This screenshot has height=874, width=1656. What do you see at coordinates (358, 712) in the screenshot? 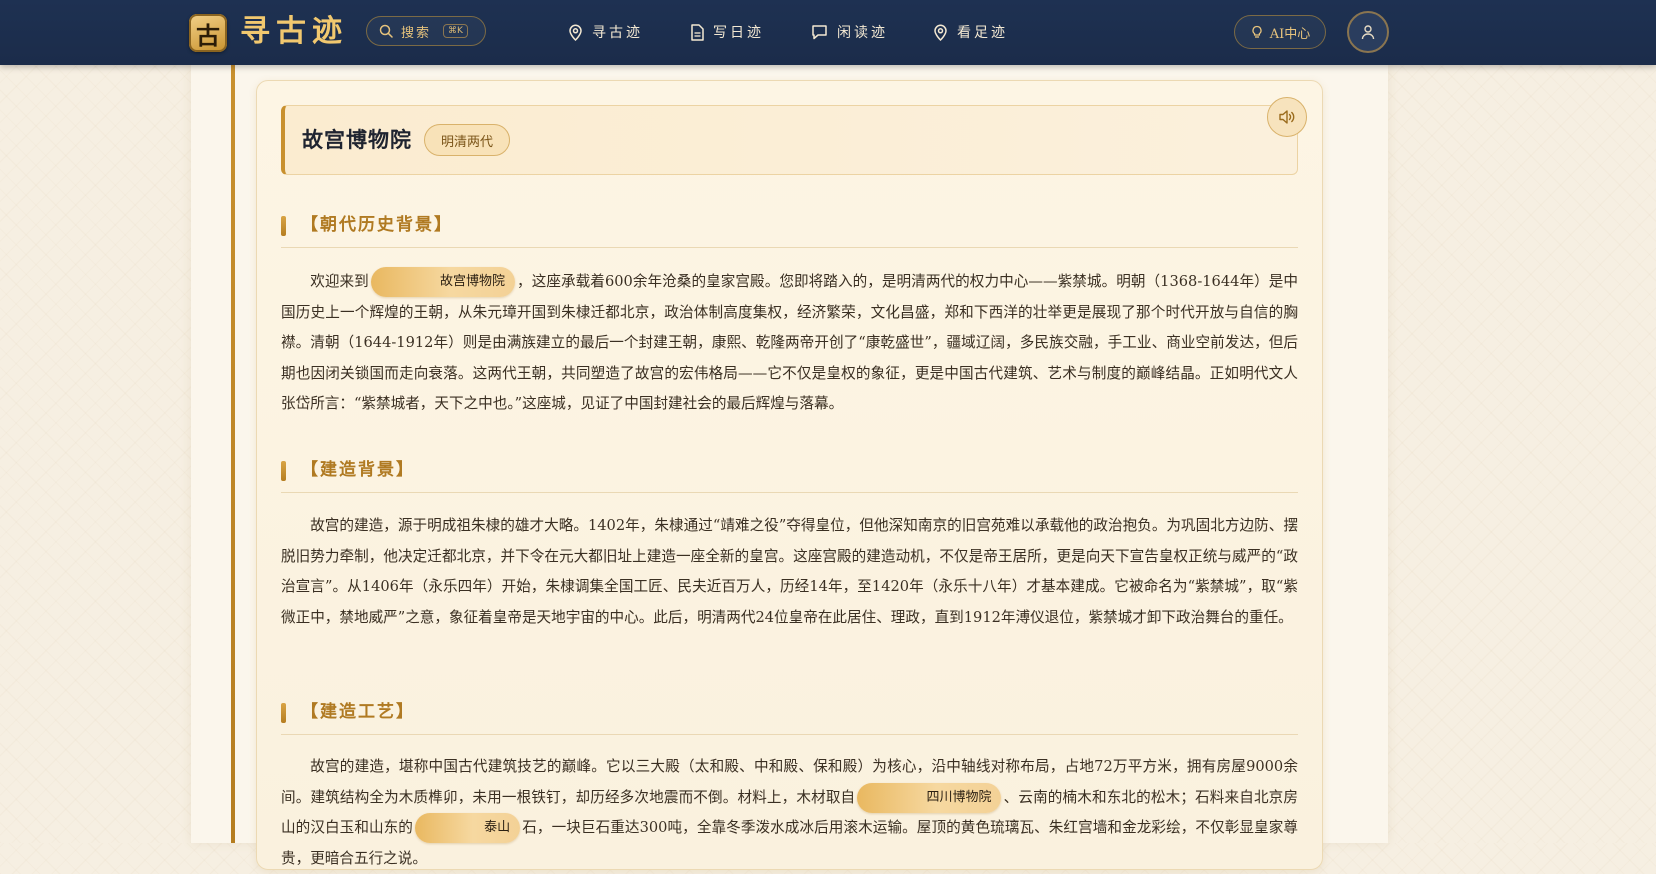
I see `section-title: 【建造工艺】` at bounding box center [358, 712].